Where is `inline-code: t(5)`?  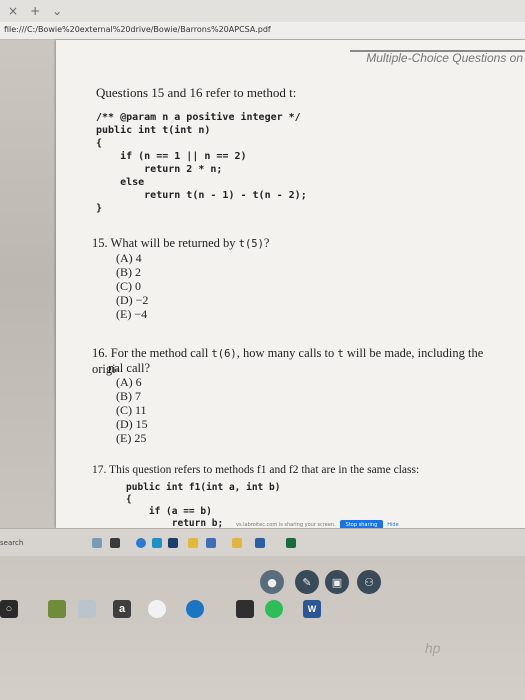
inline-code: t(5) is located at coordinates (251, 244).